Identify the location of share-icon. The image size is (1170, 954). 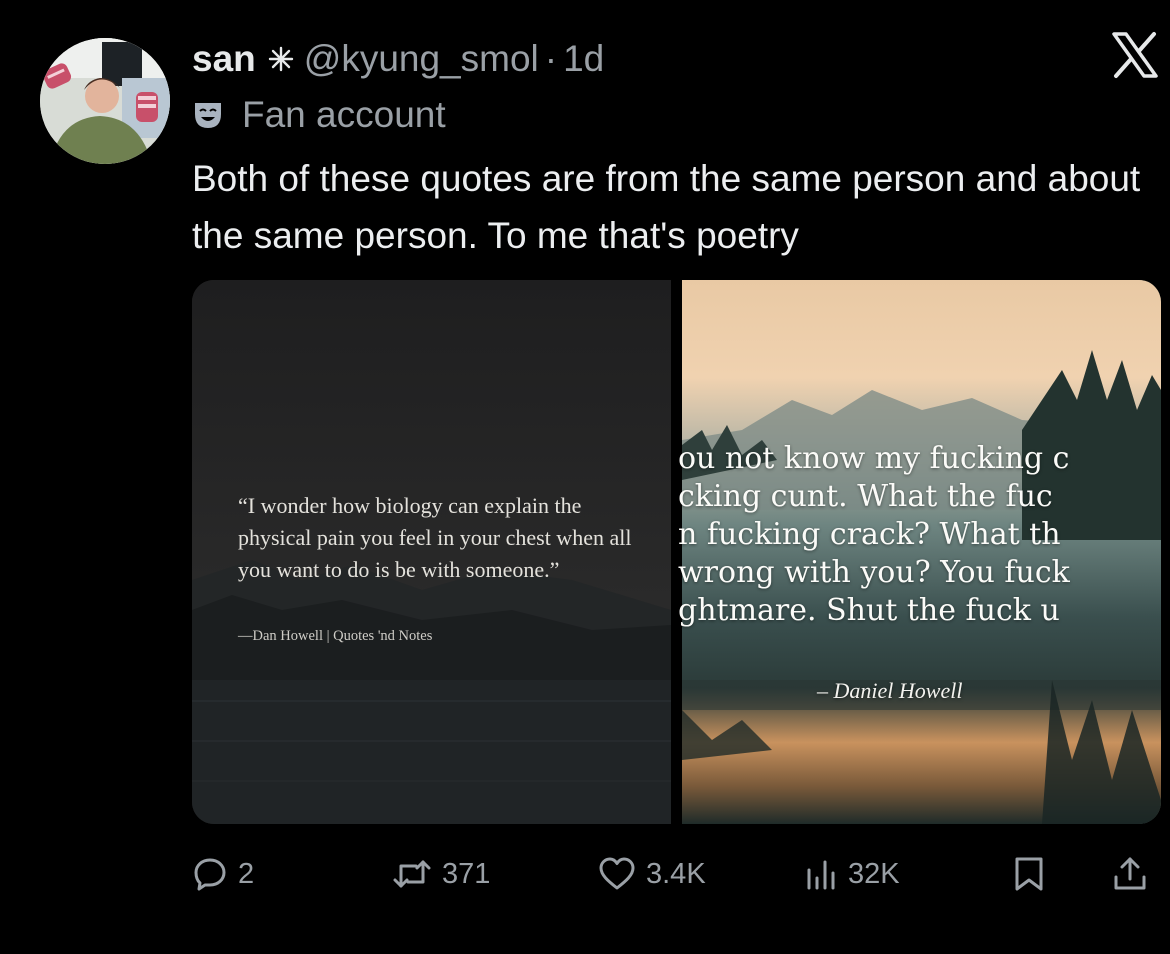
(1130, 873).